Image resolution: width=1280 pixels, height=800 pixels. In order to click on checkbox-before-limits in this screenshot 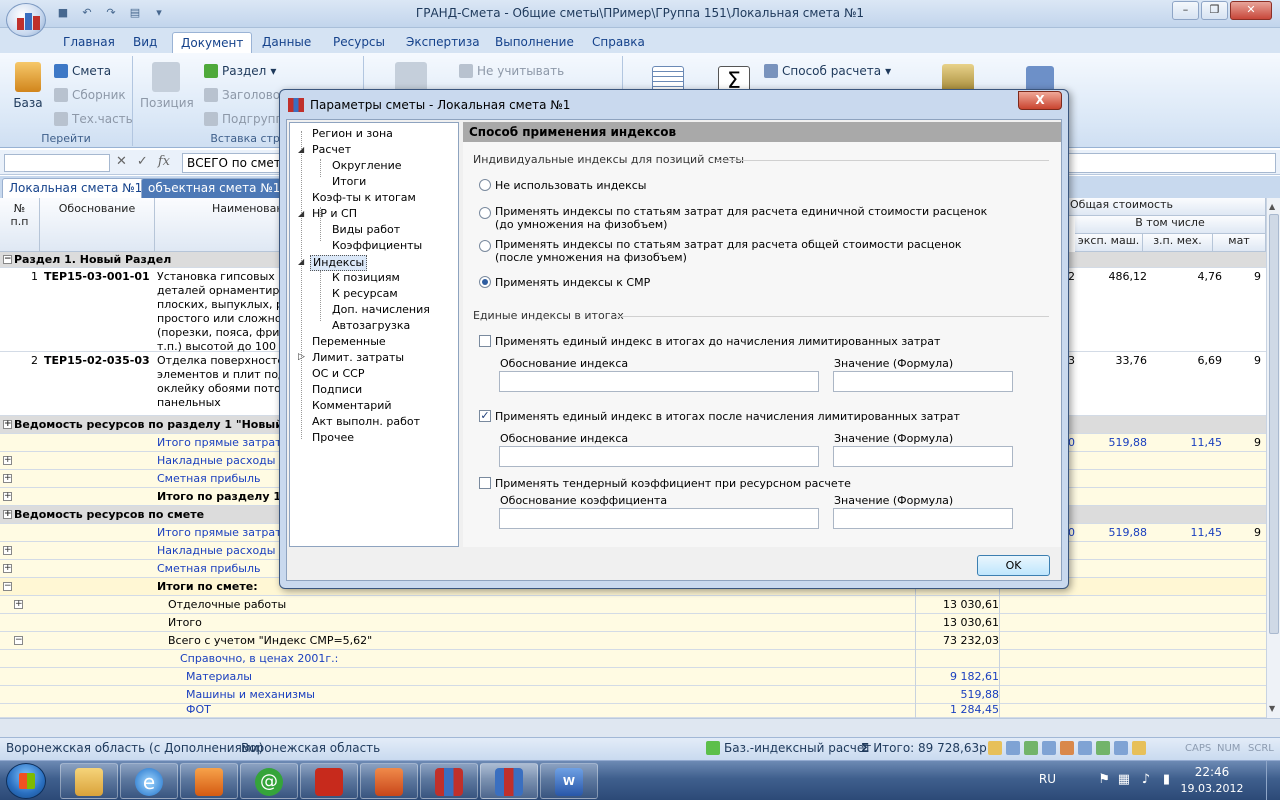, I will do `click(485, 341)`.